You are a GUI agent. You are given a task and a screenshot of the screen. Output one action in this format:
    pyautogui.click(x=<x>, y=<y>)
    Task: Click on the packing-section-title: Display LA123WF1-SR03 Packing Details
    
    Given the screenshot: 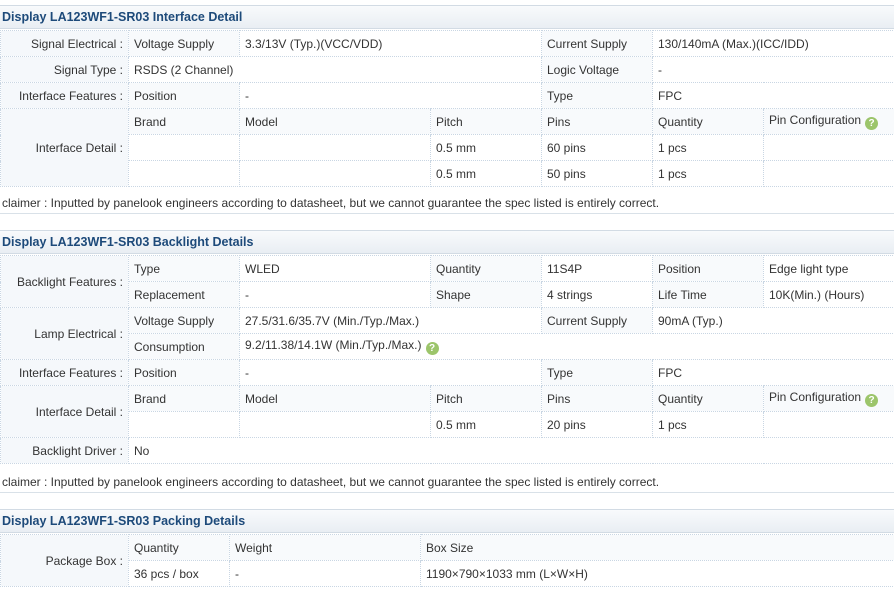 What is the action you would take?
    pyautogui.click(x=447, y=521)
    